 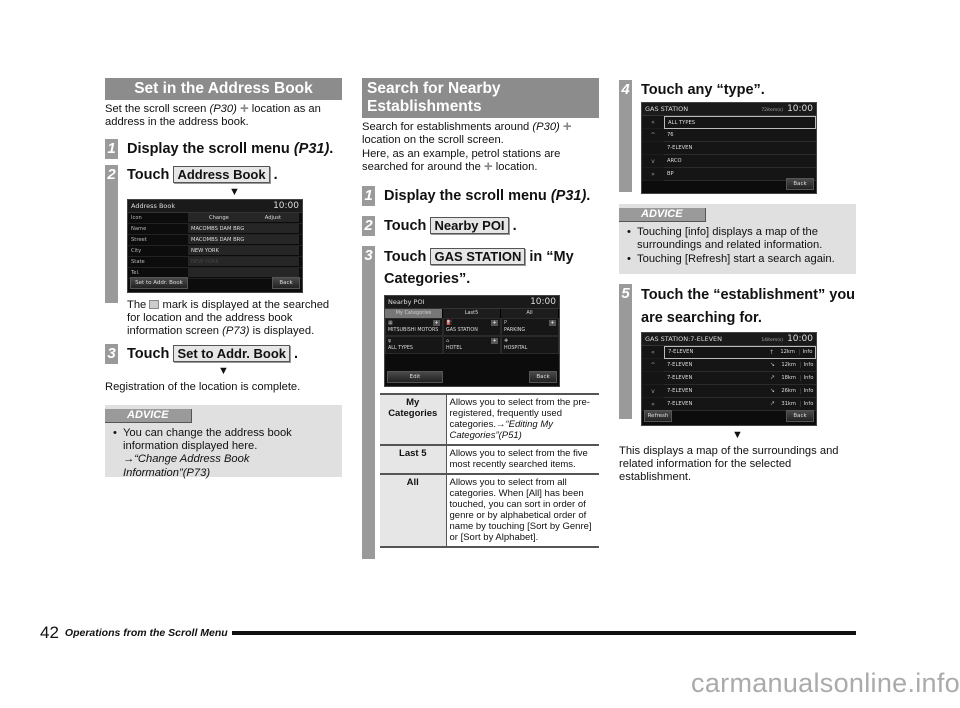 I want to click on set-to-addr-book-button: Set to Addr. Book, so click(x=159, y=282).